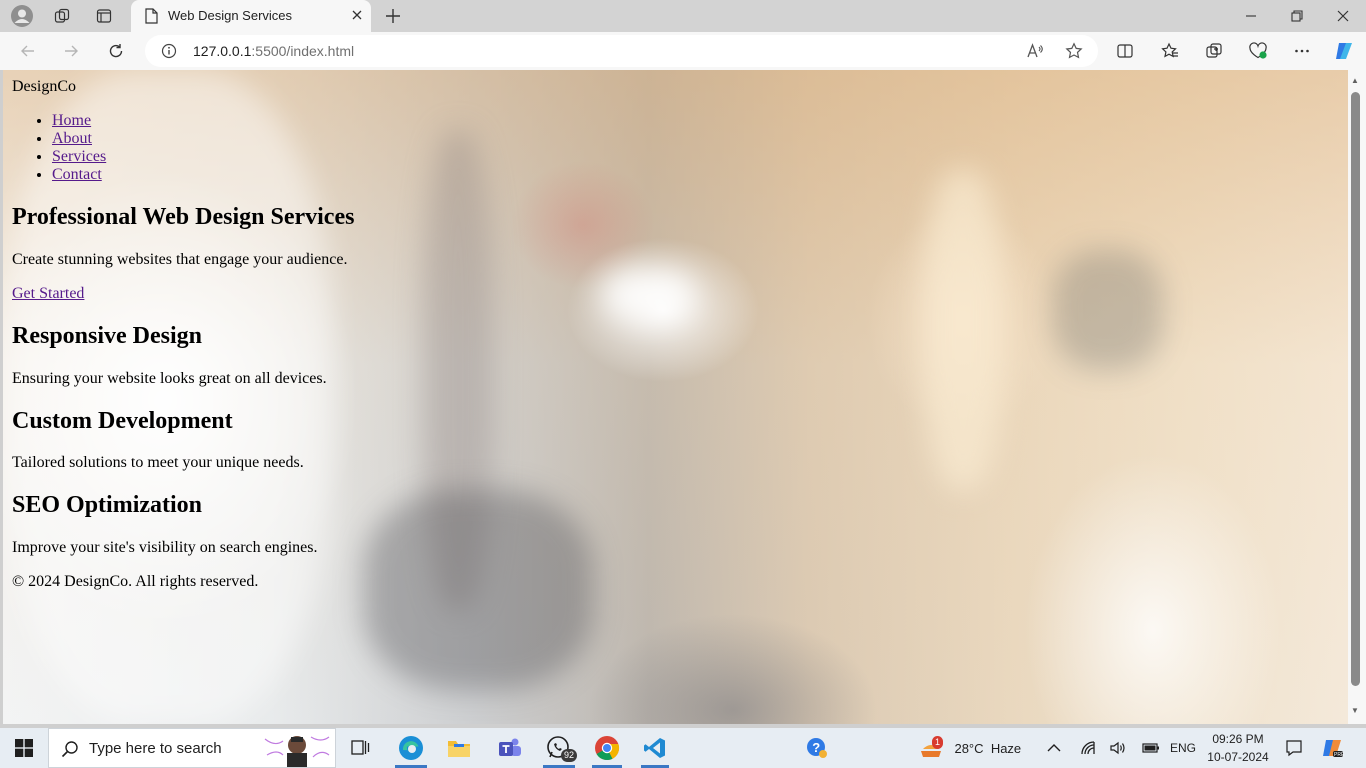  What do you see at coordinates (1074, 53) in the screenshot?
I see `favorite-star-icon` at bounding box center [1074, 53].